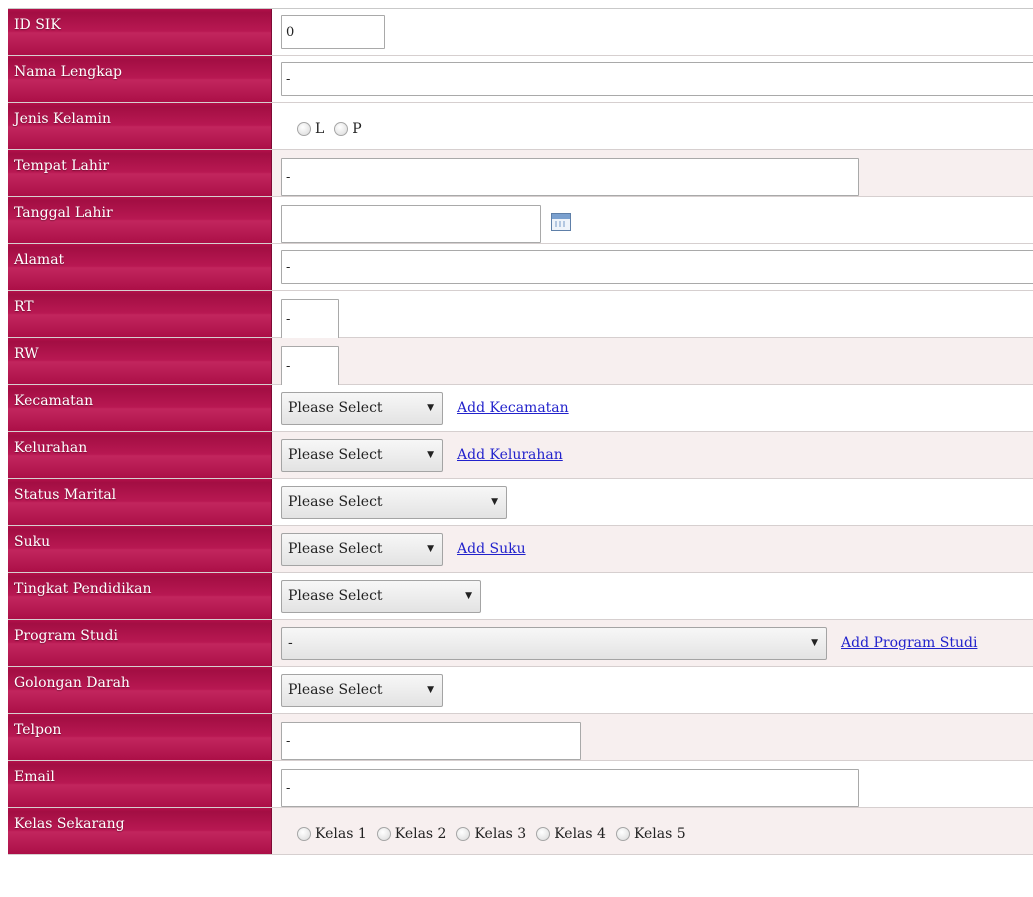 This screenshot has width=1033, height=897. What do you see at coordinates (140, 502) in the screenshot?
I see `label-status-marital: Status Marital` at bounding box center [140, 502].